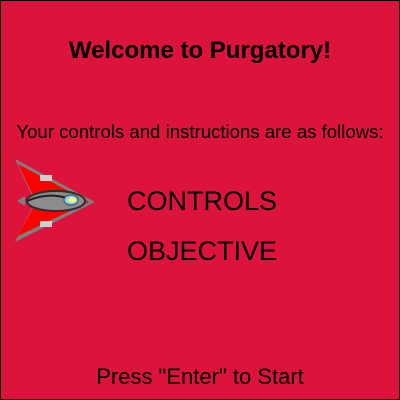  I want to click on ship-cockpit-light, so click(72, 200).